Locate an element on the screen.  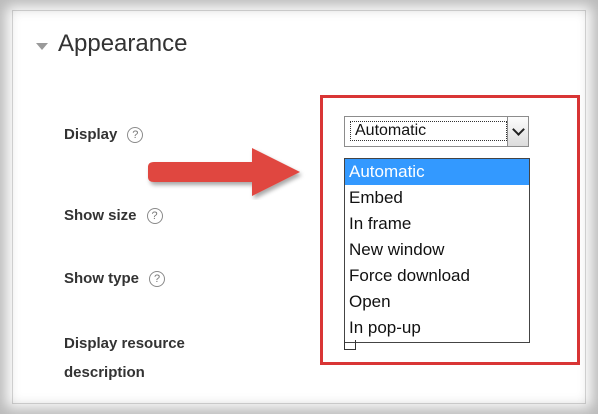
option-automatic: Automatic is located at coordinates (437, 172).